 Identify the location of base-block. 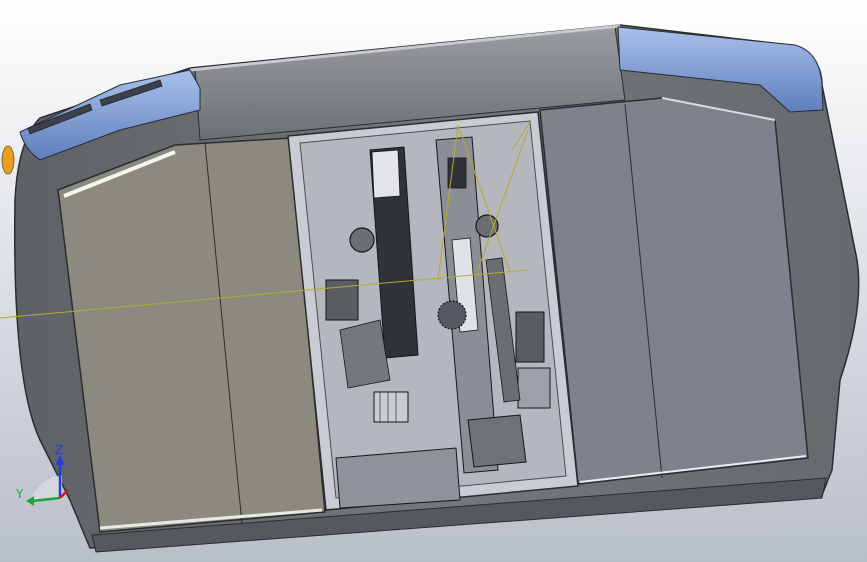
(398, 478).